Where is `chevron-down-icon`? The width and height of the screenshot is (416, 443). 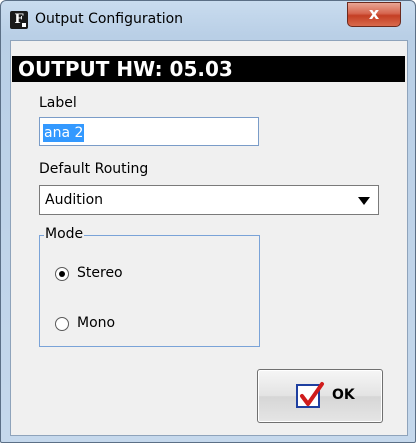 chevron-down-icon is located at coordinates (364, 201).